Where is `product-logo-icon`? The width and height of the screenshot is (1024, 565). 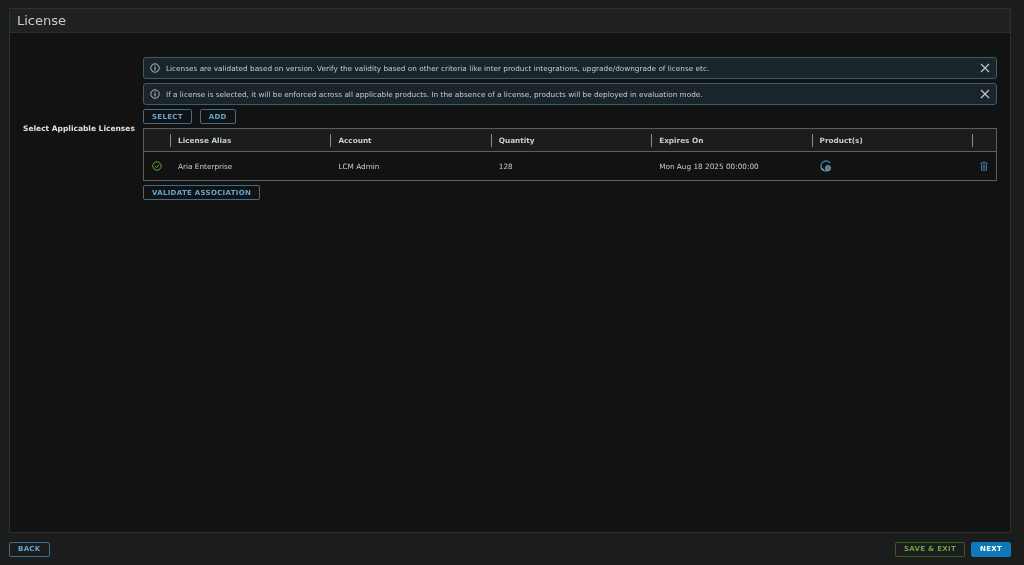
product-logo-icon is located at coordinates (825, 166).